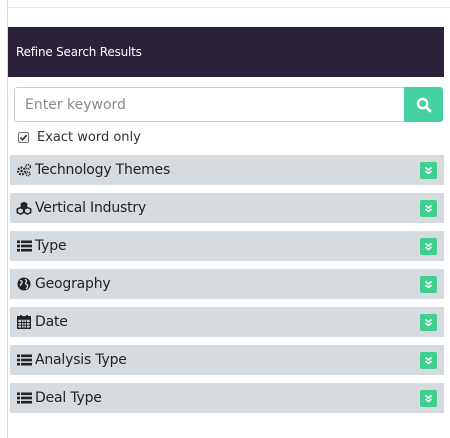  Describe the element at coordinates (227, 246) in the screenshot. I see `facet-type: Type` at that location.